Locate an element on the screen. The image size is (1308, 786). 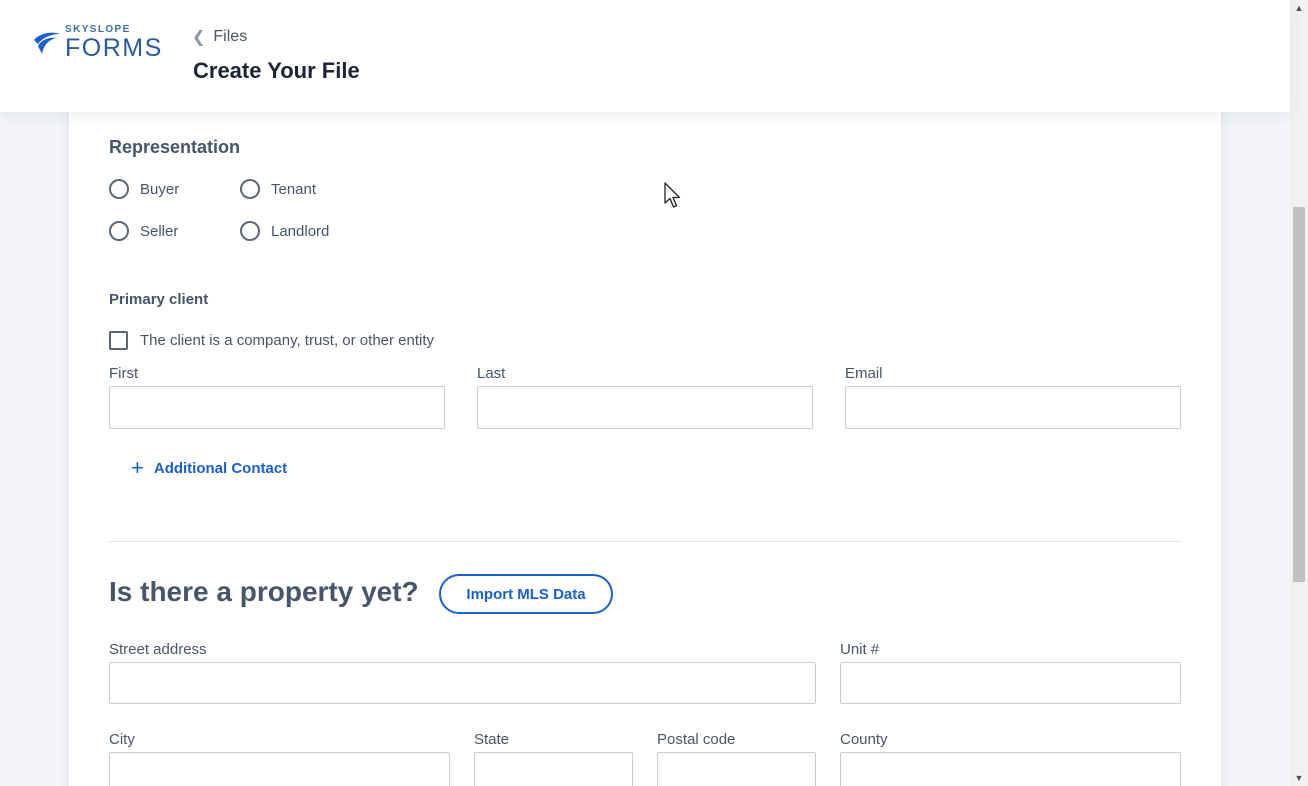
city-input is located at coordinates (279, 769).